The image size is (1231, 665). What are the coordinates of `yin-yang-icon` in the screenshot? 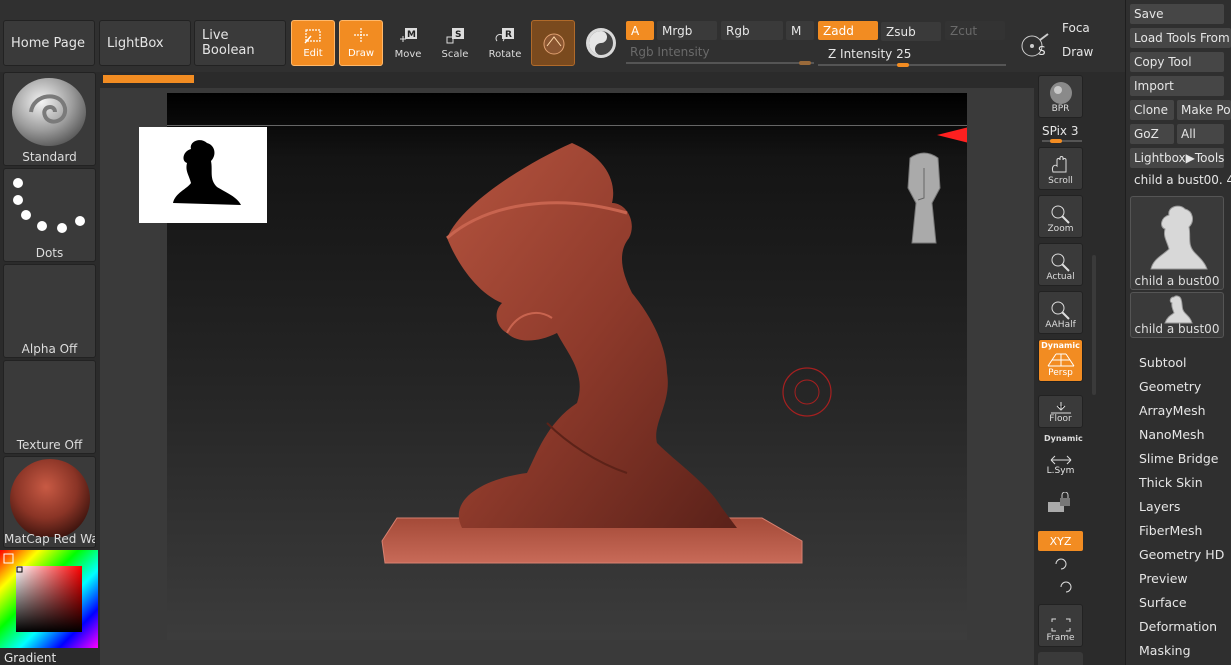 It's located at (601, 43).